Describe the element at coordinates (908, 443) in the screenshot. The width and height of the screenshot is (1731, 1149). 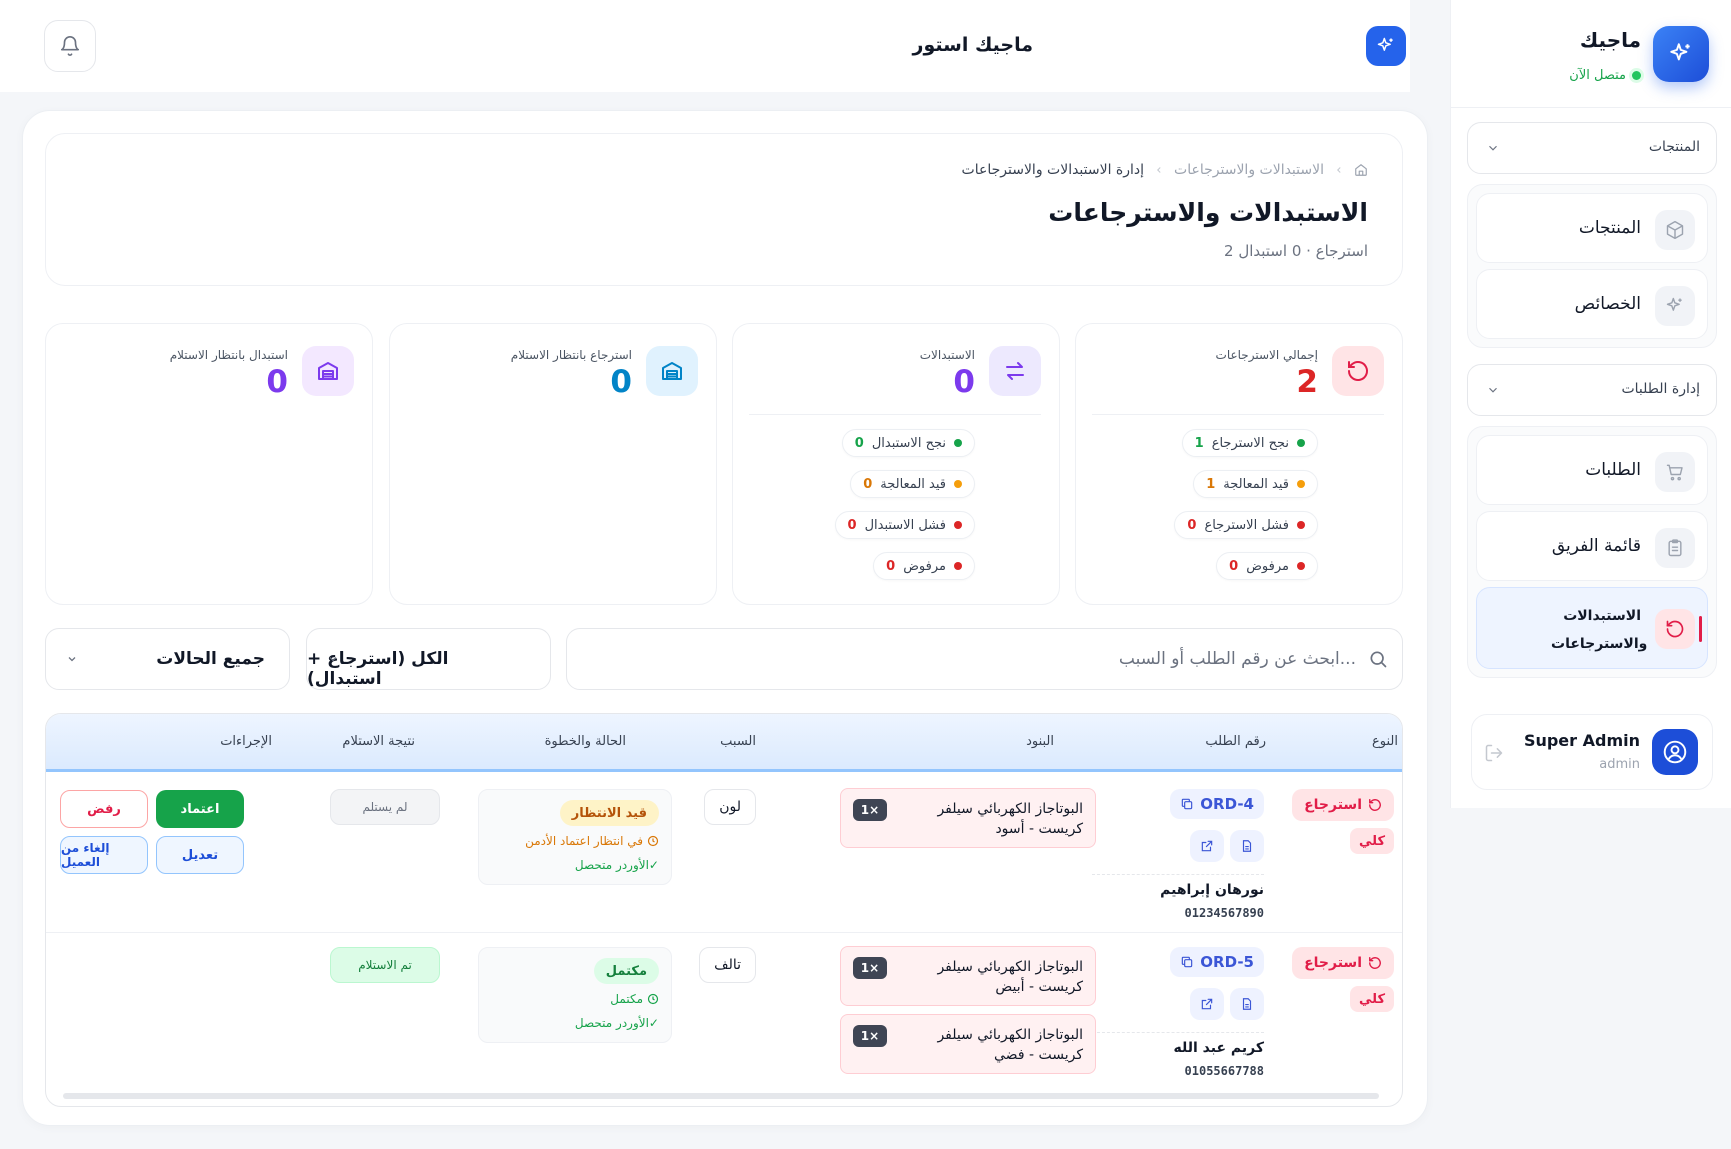
I see `stat-pill: نجح الاستبدال 0` at that location.